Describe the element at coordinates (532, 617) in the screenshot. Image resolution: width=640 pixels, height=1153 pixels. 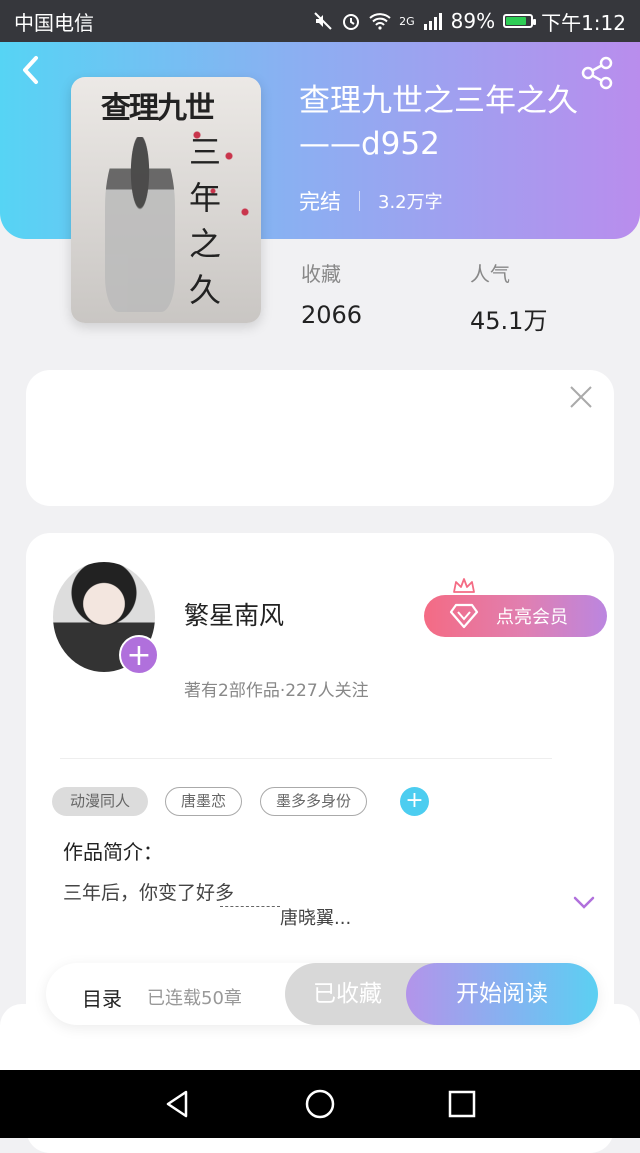
I see `vip-label: 点亮会员` at that location.